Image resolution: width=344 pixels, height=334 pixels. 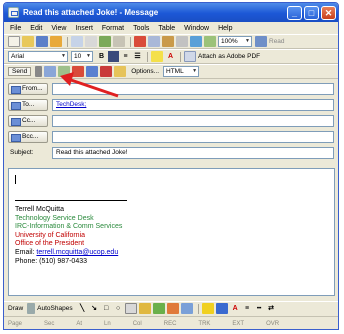 What do you see at coordinates (229, 56) in the screenshot?
I see `attach-pdf-button: Attach as Adobe PDF` at bounding box center [229, 56].